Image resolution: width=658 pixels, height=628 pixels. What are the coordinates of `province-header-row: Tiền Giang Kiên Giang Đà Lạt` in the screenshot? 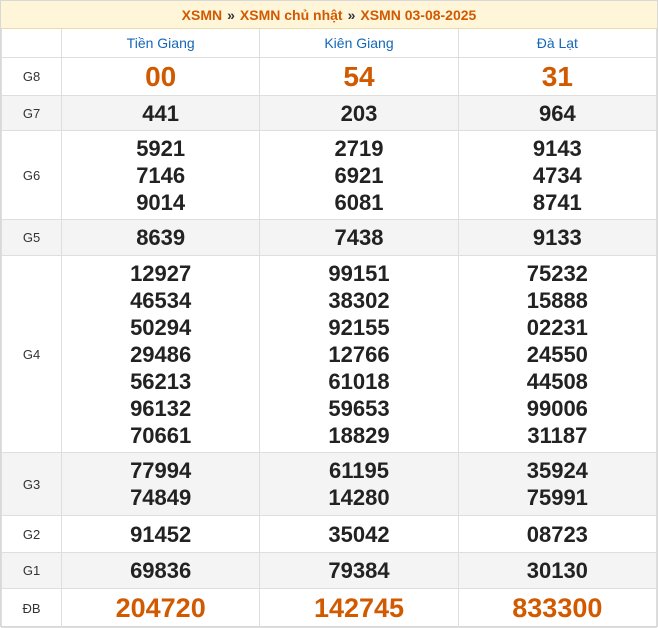 It's located at (329, 43).